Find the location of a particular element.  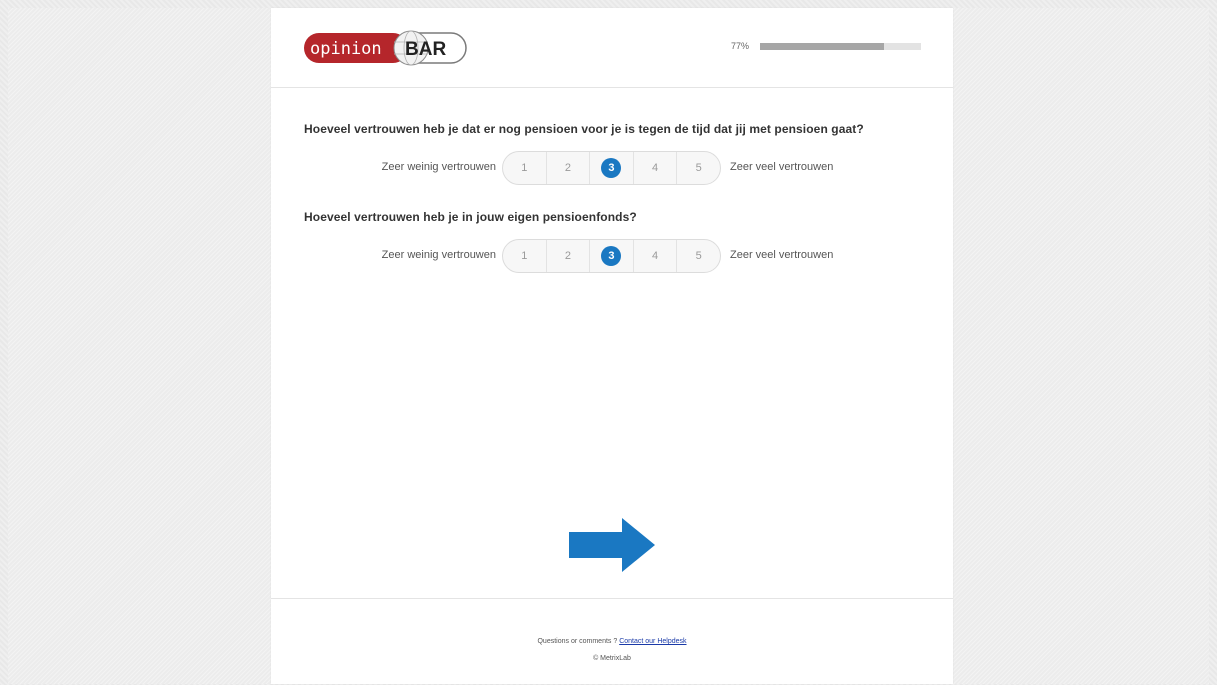

footer-copyright: © MetrixLab is located at coordinates (612, 658).